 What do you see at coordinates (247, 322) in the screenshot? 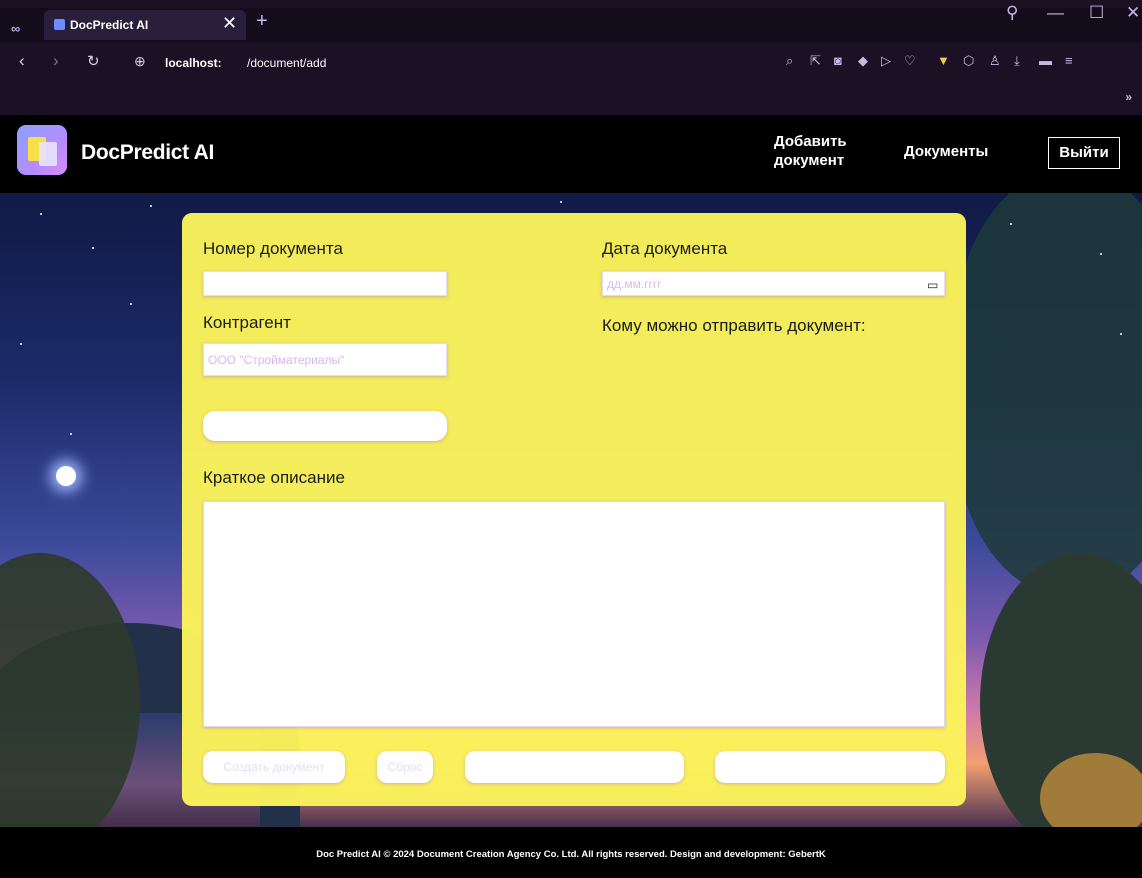
I see `counterparty-label: Контрагент` at bounding box center [247, 322].